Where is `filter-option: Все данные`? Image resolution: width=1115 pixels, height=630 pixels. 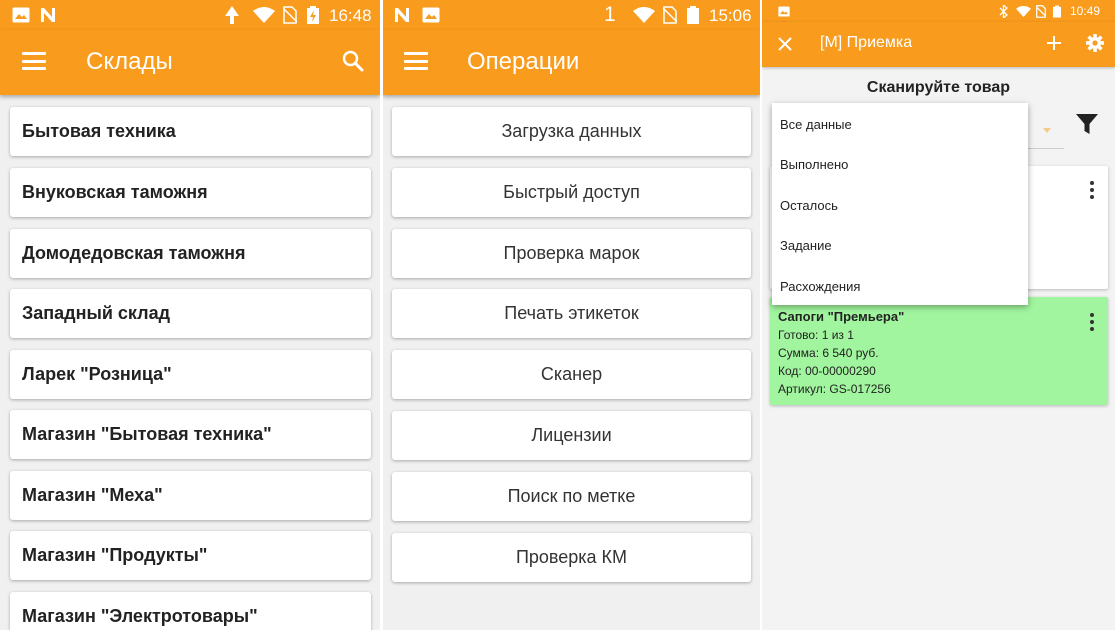
filter-option: Все данные is located at coordinates (900, 123).